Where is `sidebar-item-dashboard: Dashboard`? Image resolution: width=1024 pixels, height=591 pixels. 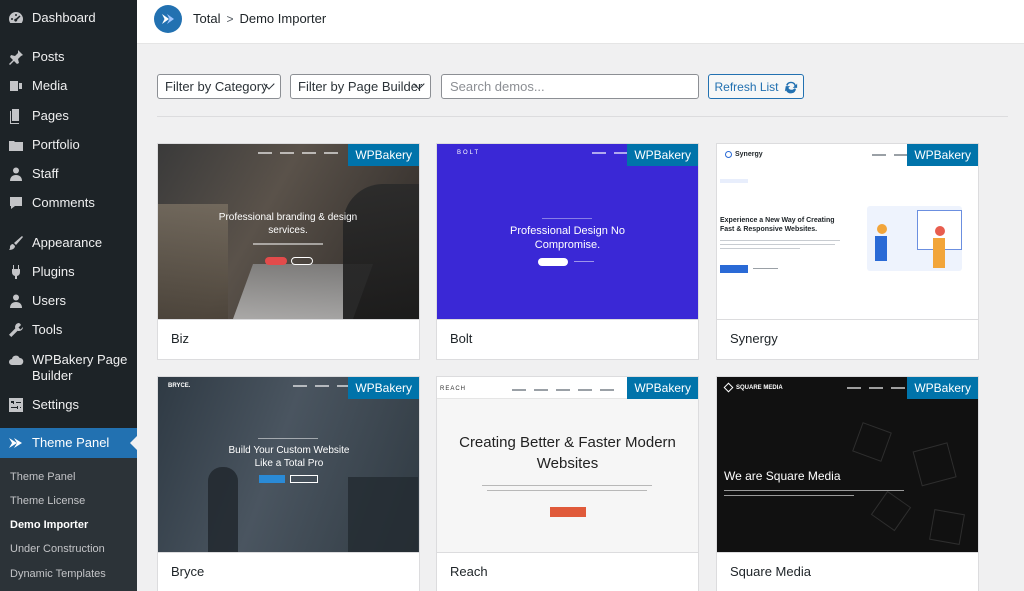
sidebar-item-dashboard: Dashboard is located at coordinates (68, 18).